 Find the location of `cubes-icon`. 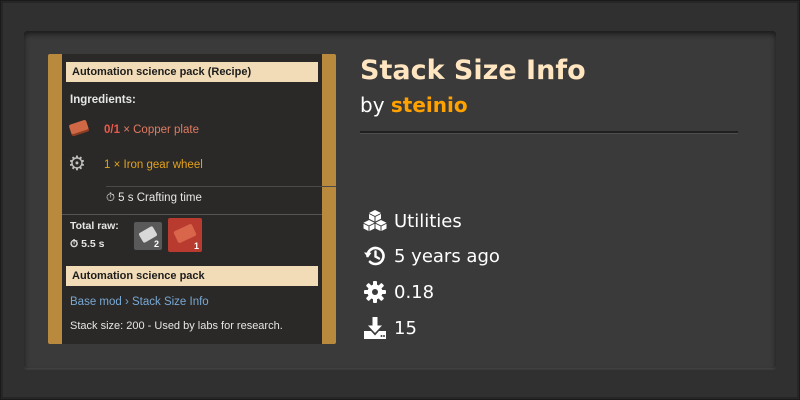

cubes-icon is located at coordinates (375, 221).